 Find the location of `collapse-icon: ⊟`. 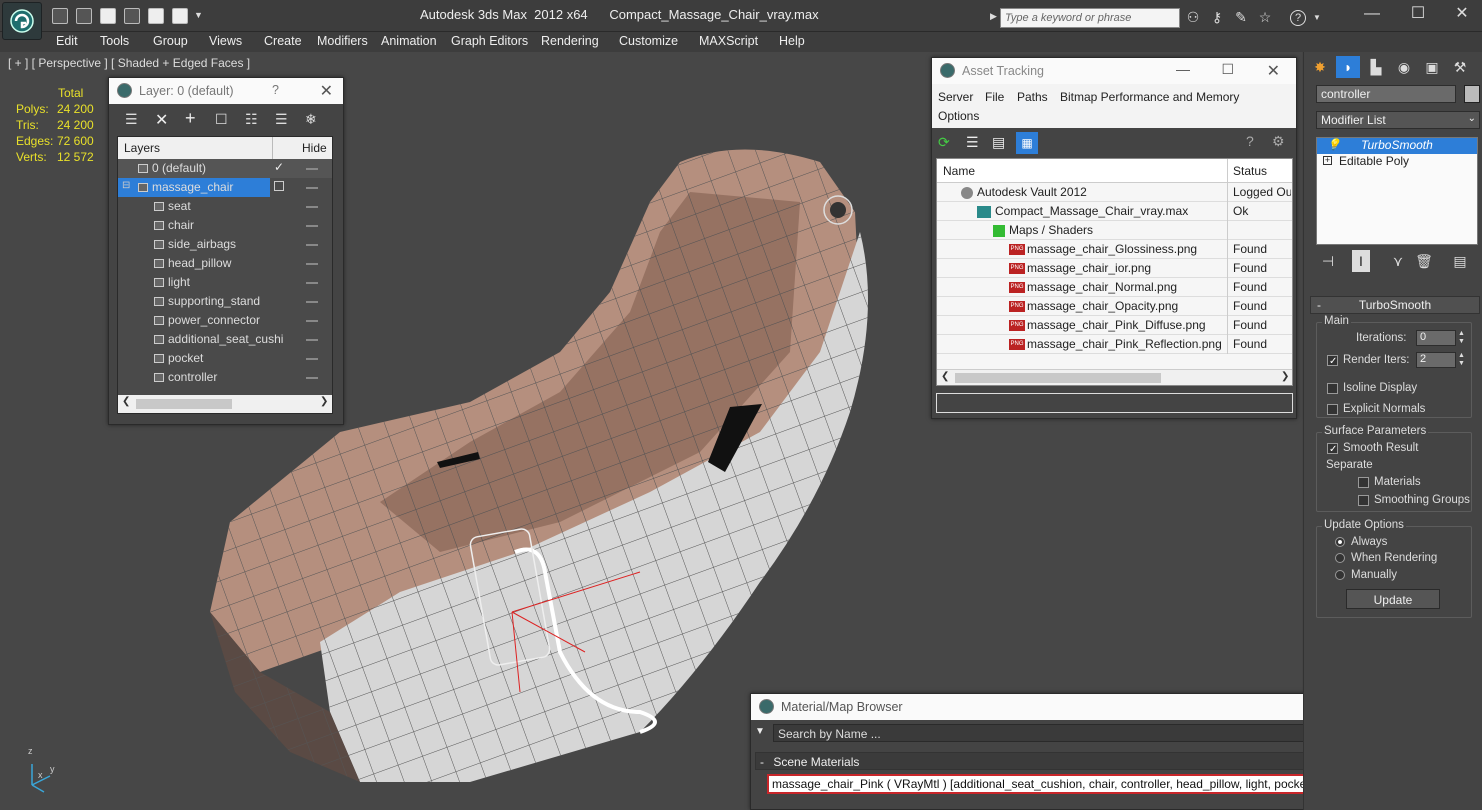

collapse-icon: ⊟ is located at coordinates (126, 185).